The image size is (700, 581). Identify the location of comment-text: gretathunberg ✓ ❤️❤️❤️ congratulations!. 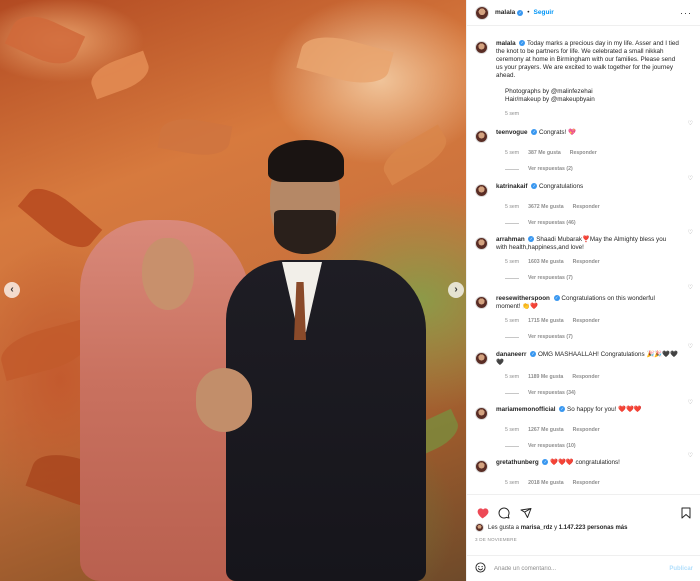
(558, 463).